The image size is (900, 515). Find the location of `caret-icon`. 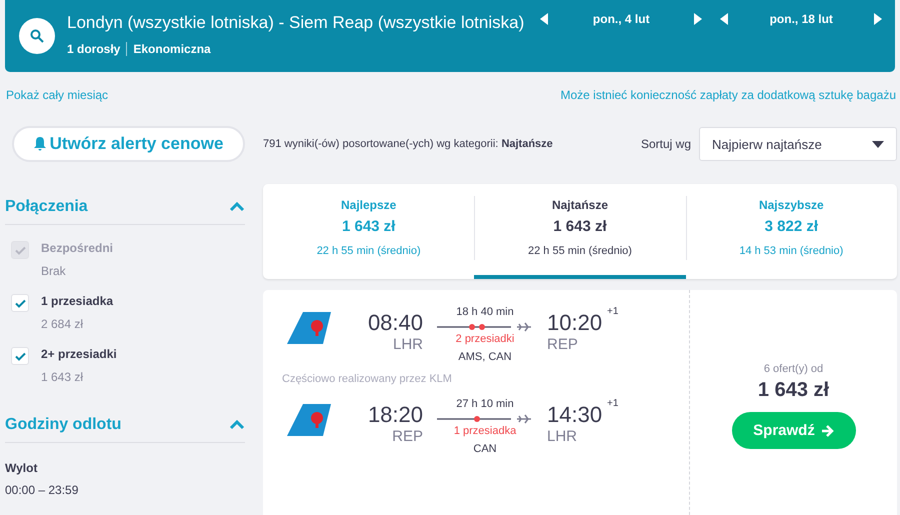

caret-icon is located at coordinates (878, 144).